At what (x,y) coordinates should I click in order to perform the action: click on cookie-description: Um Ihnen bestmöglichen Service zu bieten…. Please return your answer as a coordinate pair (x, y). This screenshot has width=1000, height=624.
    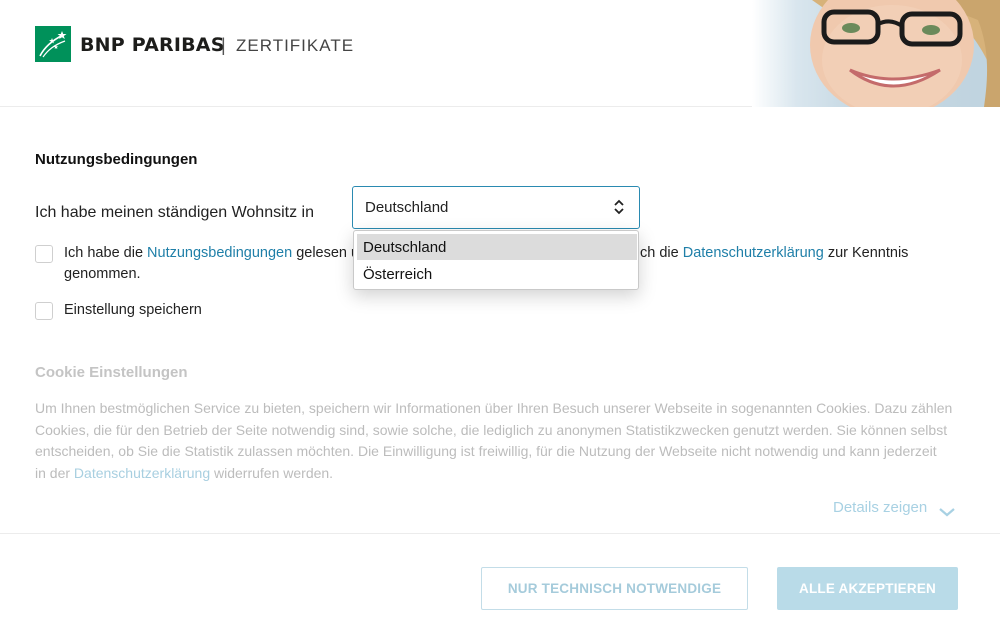
    Looking at the image, I should click on (497, 441).